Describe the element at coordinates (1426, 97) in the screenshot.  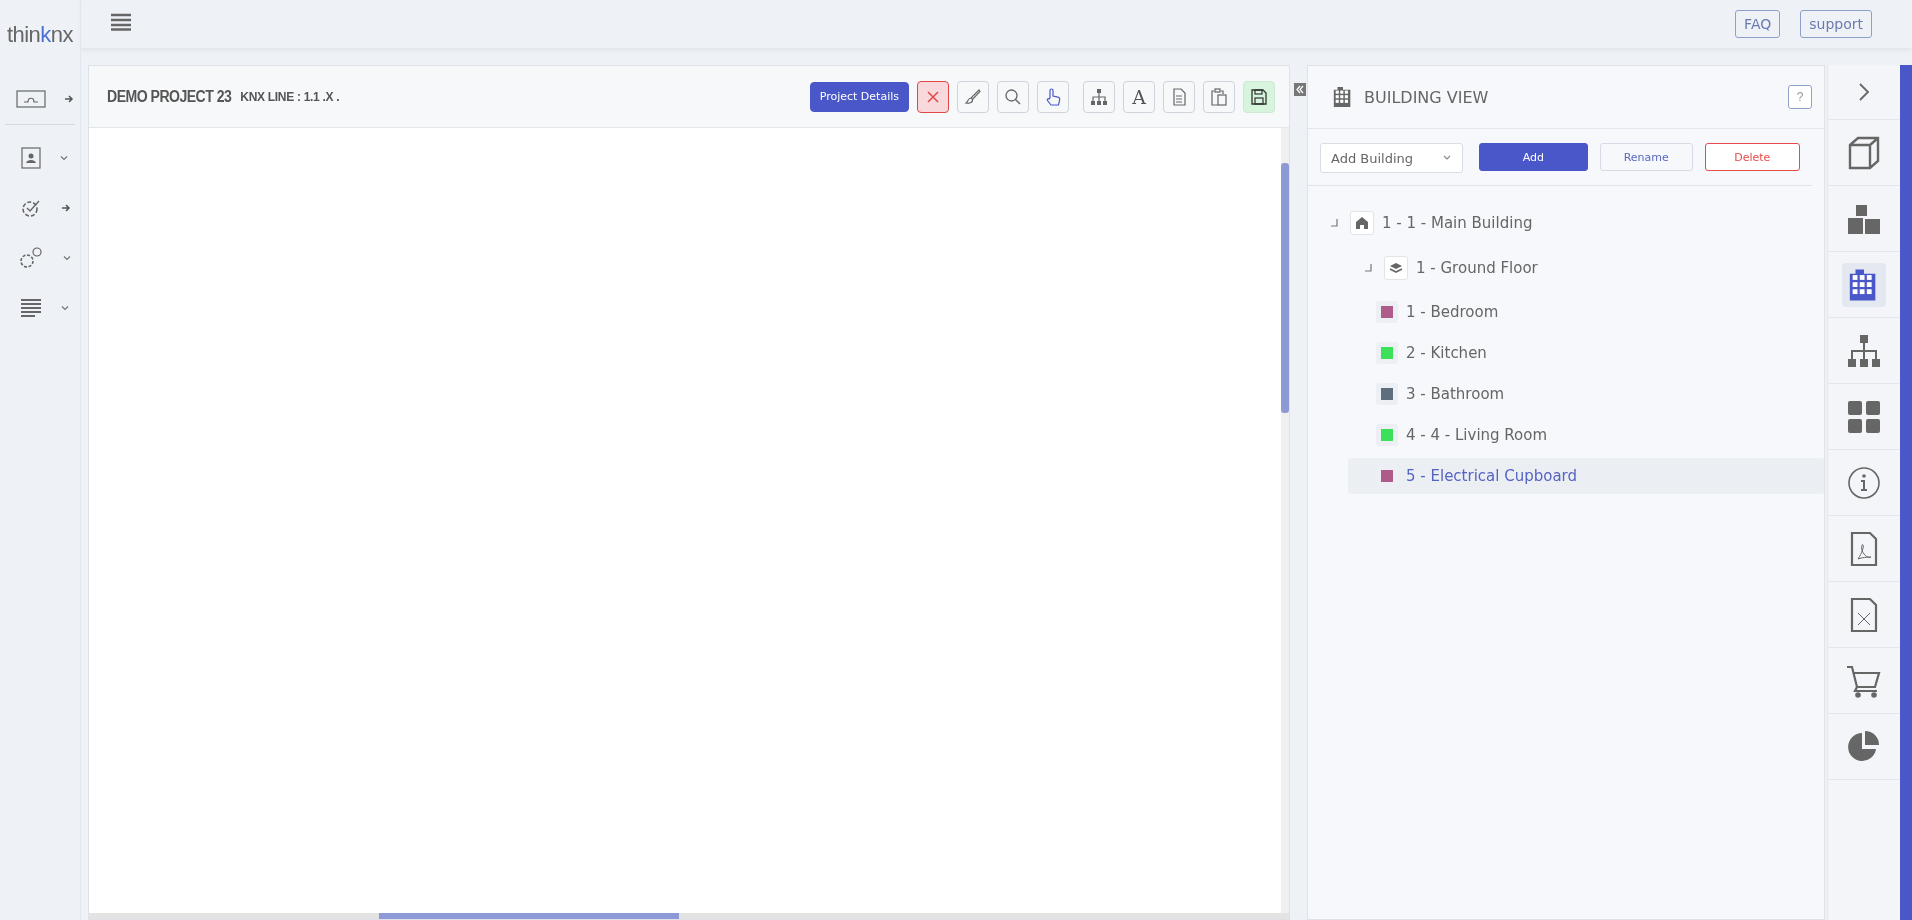
I see `panel-title: BUILDING VIEW` at that location.